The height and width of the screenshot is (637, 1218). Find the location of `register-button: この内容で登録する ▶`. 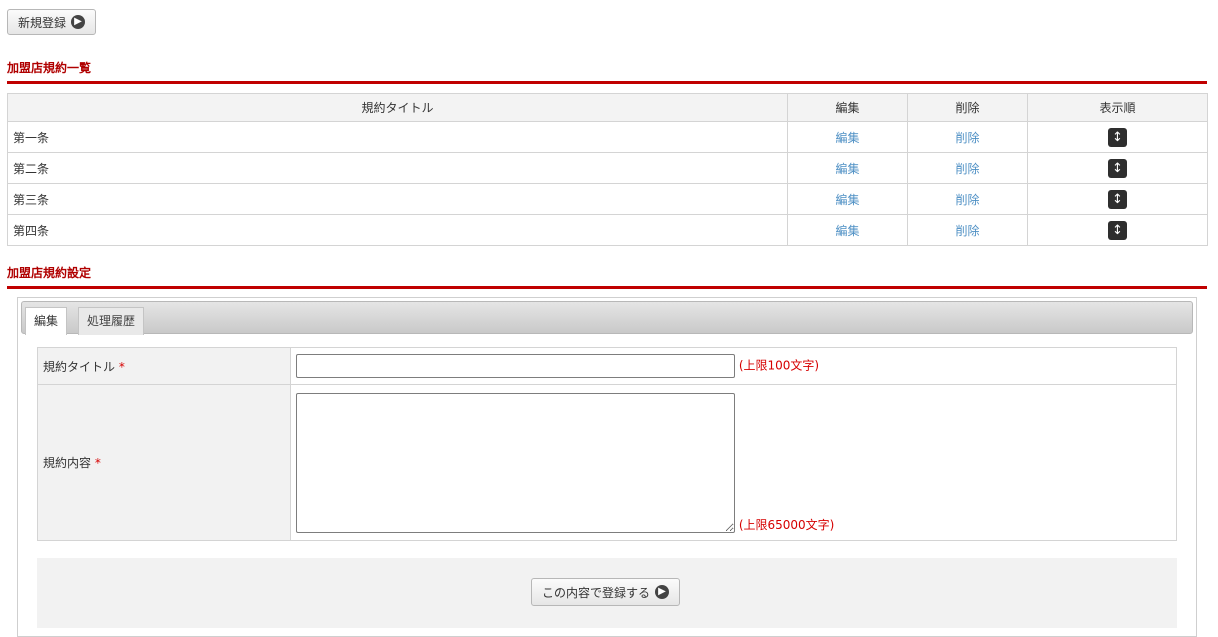

register-button: この内容で登録する ▶ is located at coordinates (606, 592).